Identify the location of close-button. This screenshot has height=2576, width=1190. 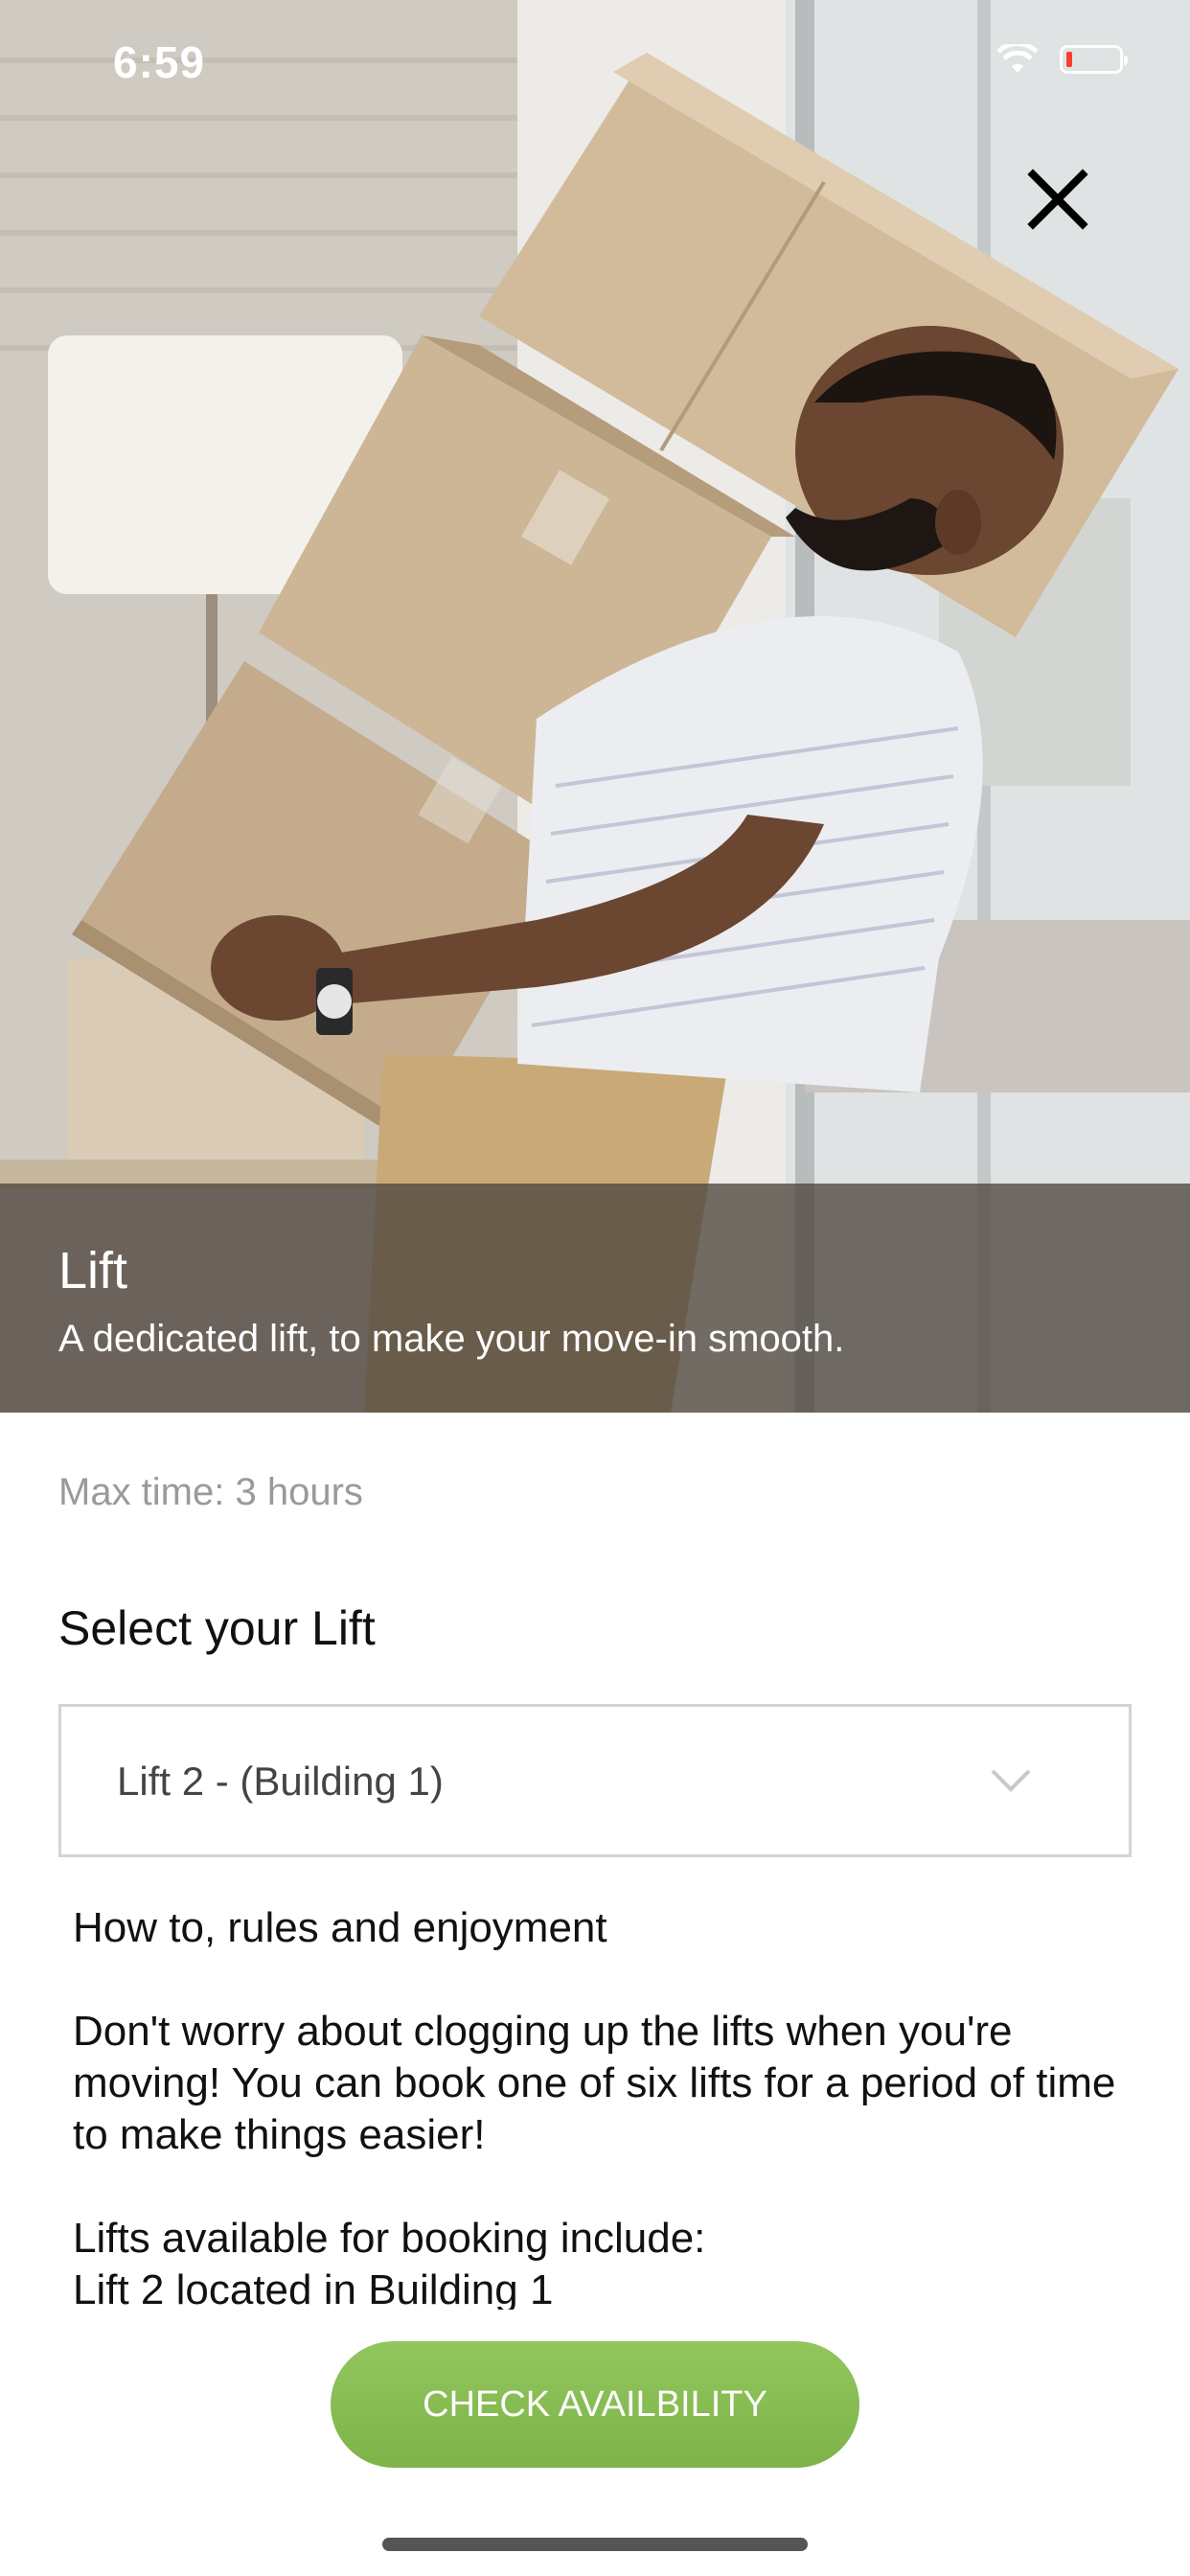
(1058, 199).